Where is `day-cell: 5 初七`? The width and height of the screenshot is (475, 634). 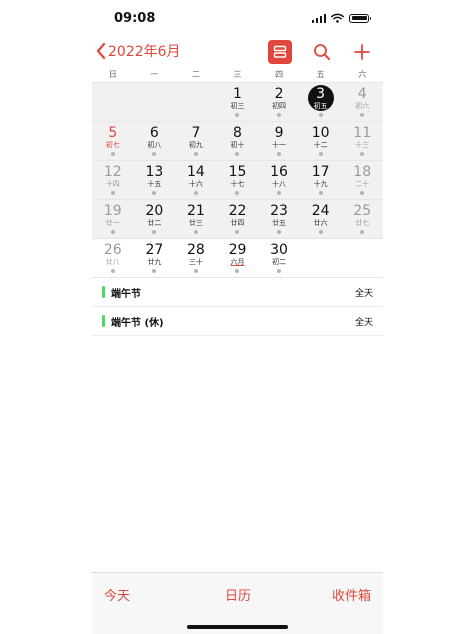
day-cell: 5 初七 is located at coordinates (113, 141).